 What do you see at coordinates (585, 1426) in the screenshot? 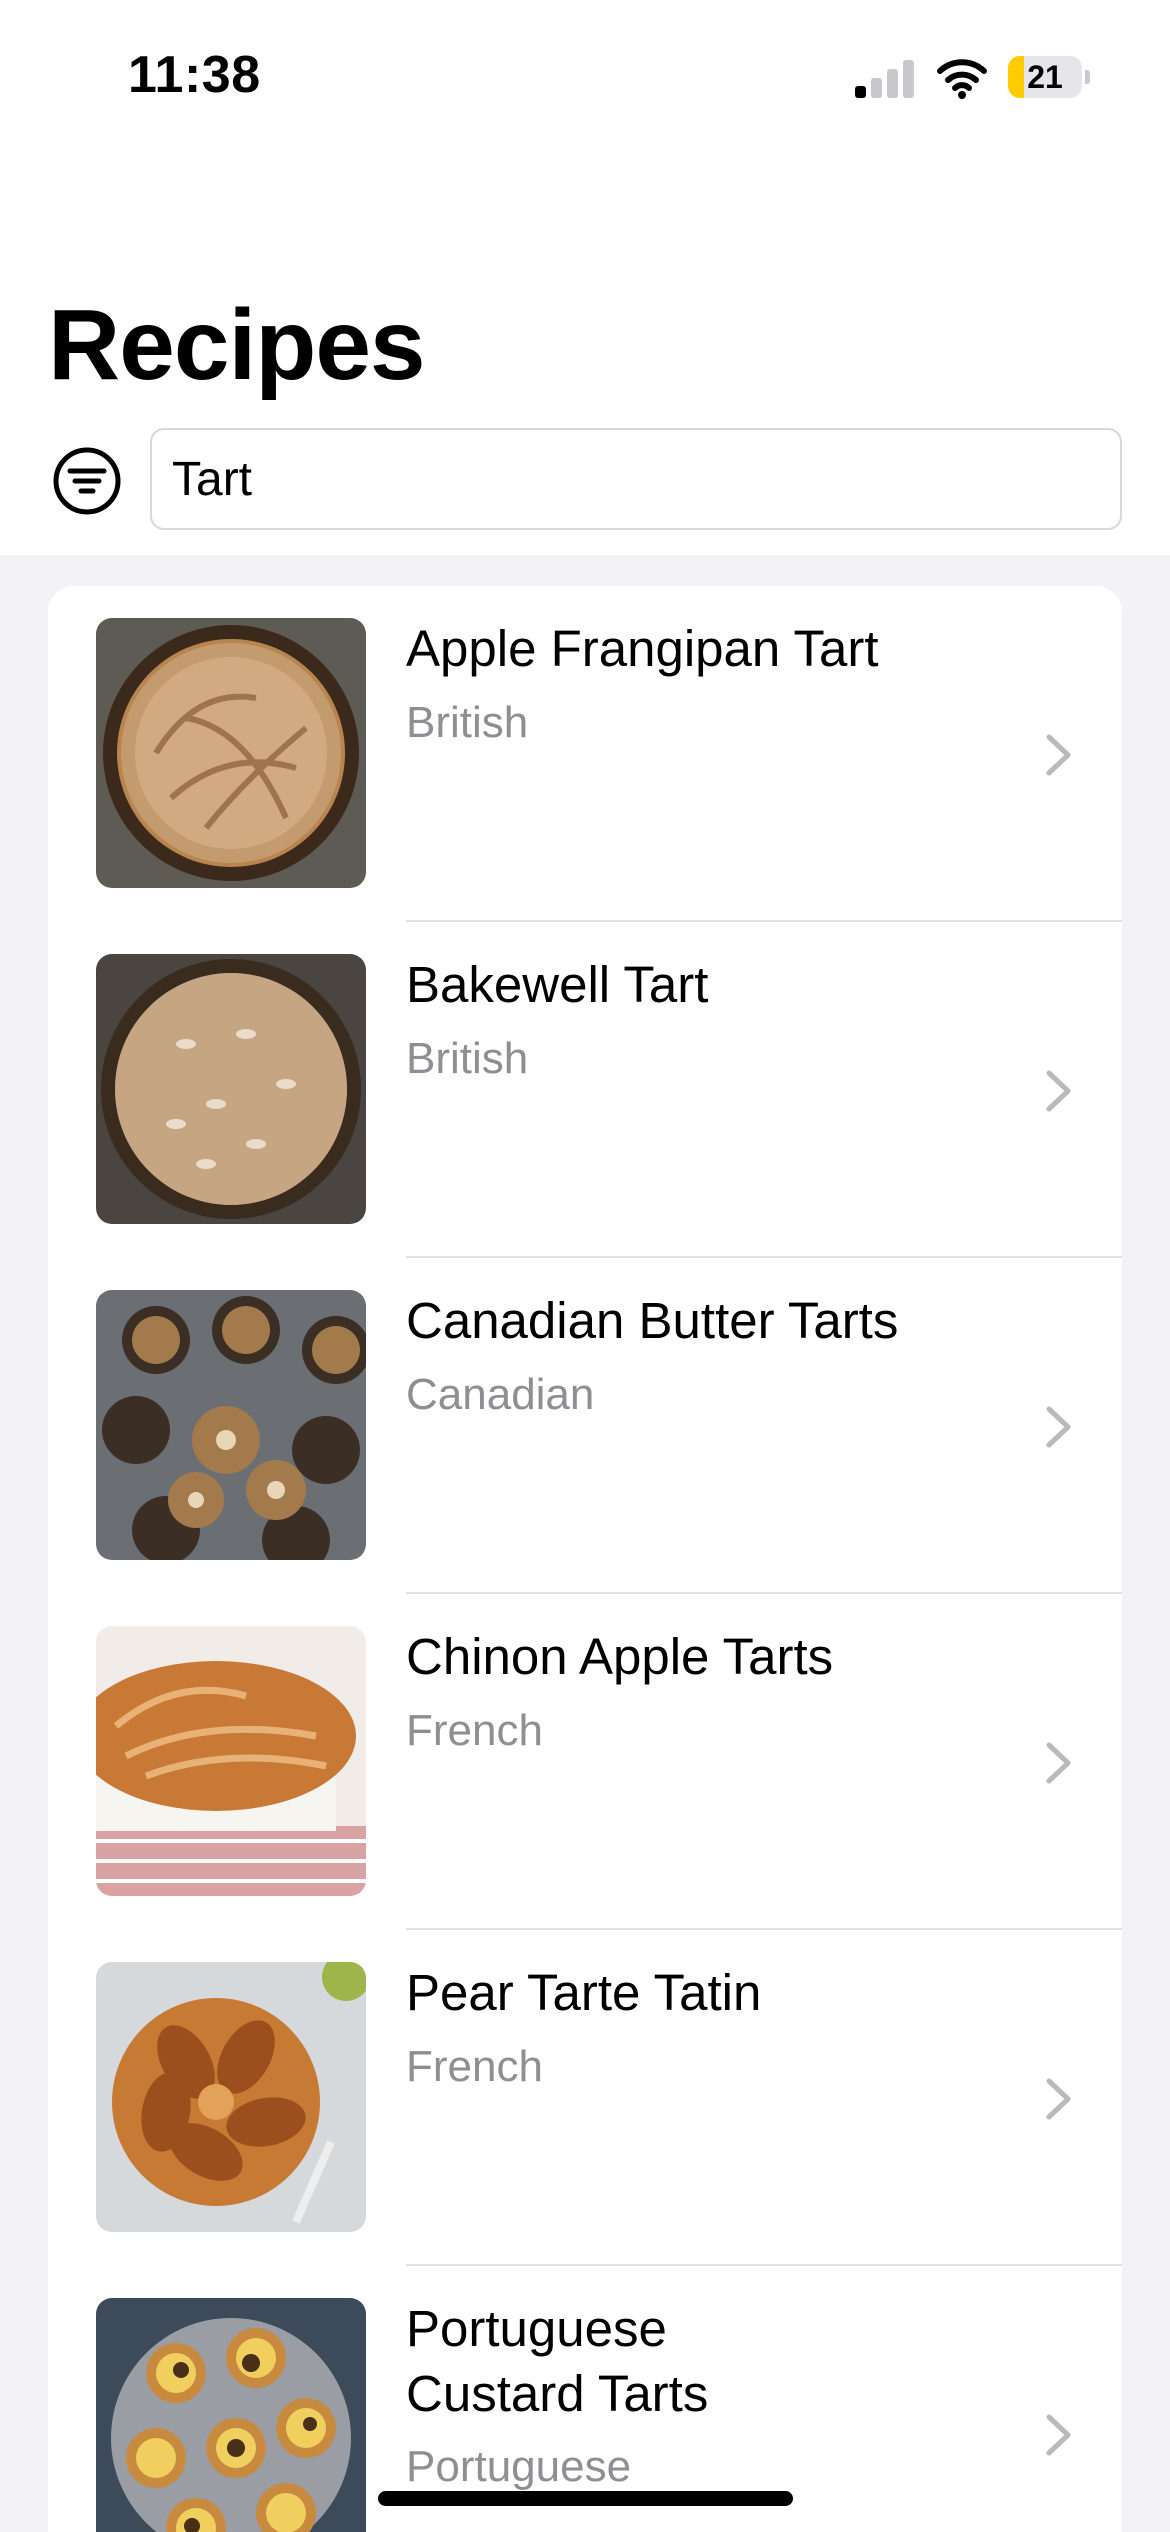
I see `recipe-row: Canadian Butter Tarts Canadian` at bounding box center [585, 1426].